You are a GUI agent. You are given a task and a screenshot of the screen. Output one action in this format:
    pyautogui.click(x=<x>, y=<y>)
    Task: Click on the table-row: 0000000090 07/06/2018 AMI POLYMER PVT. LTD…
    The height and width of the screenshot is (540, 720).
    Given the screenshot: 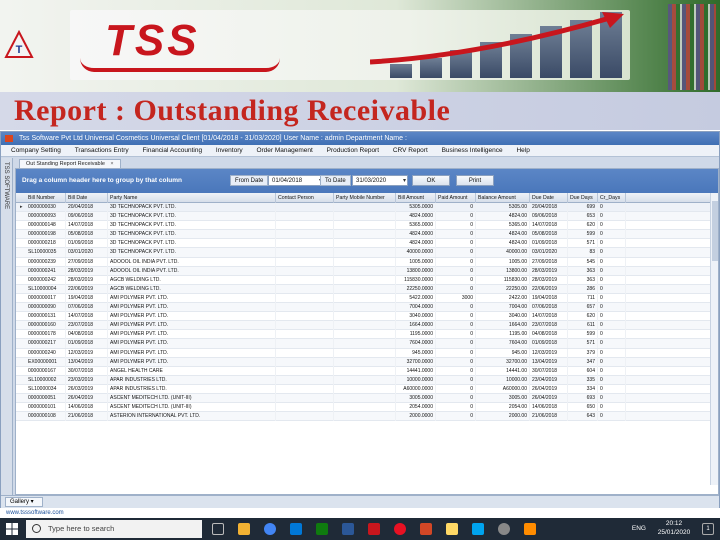 What is the action you would take?
    pyautogui.click(x=367, y=308)
    